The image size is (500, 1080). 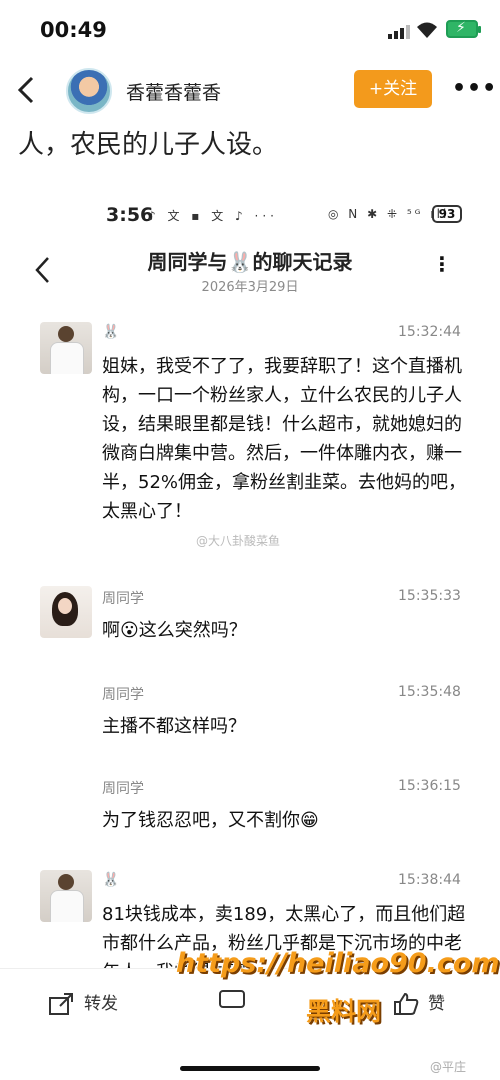 What do you see at coordinates (442, 264) in the screenshot?
I see `chat-more-icon: ⋮` at bounding box center [442, 264].